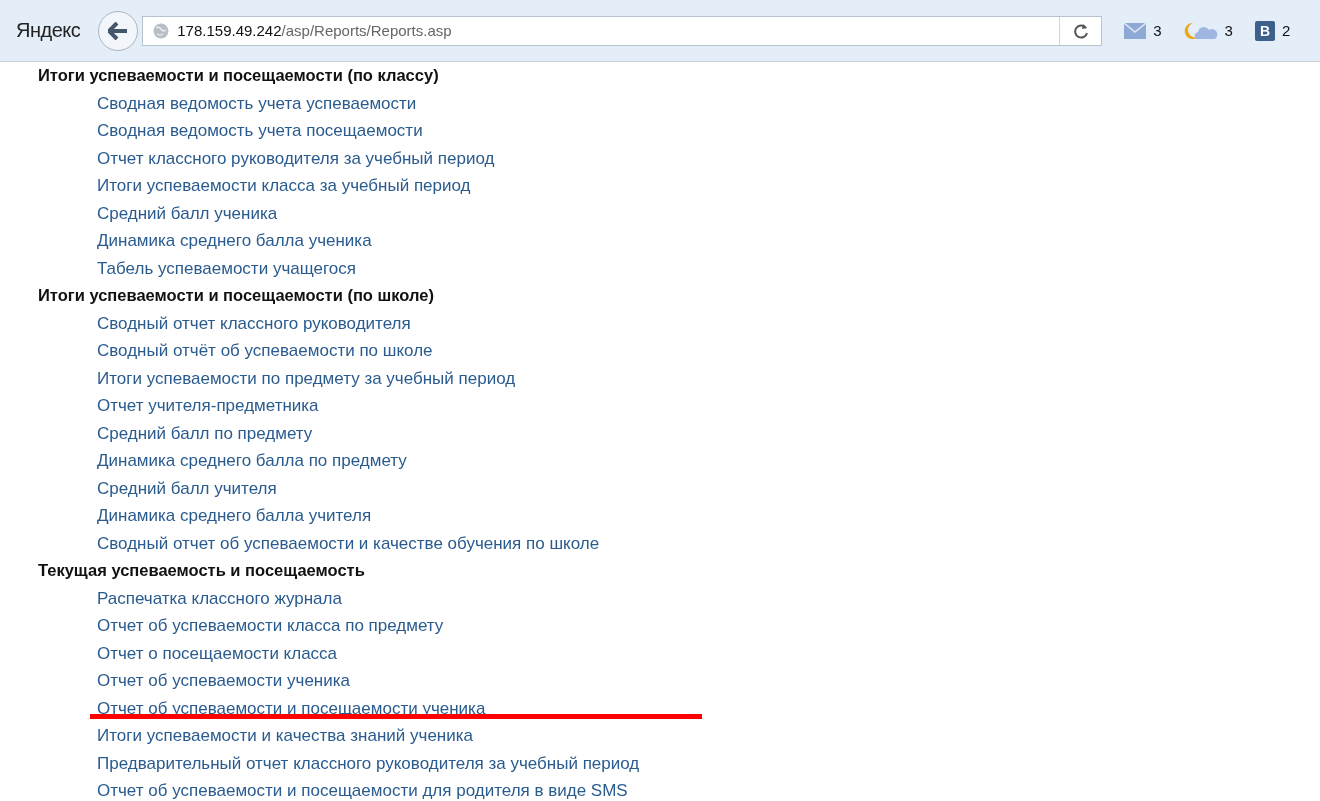 The height and width of the screenshot is (801, 1320). I want to click on section-title: Текущая успеваемость и посещаемость, so click(202, 570).